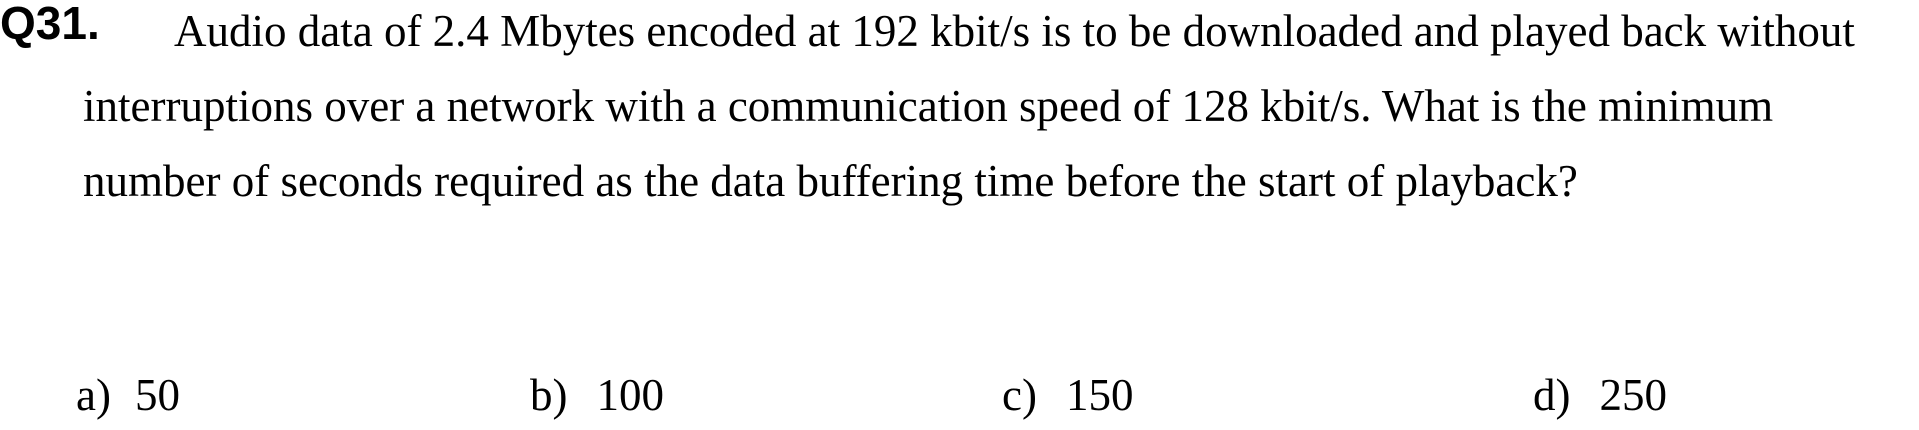 The image size is (1919, 430). I want to click on option-label: d), so click(1552, 395).